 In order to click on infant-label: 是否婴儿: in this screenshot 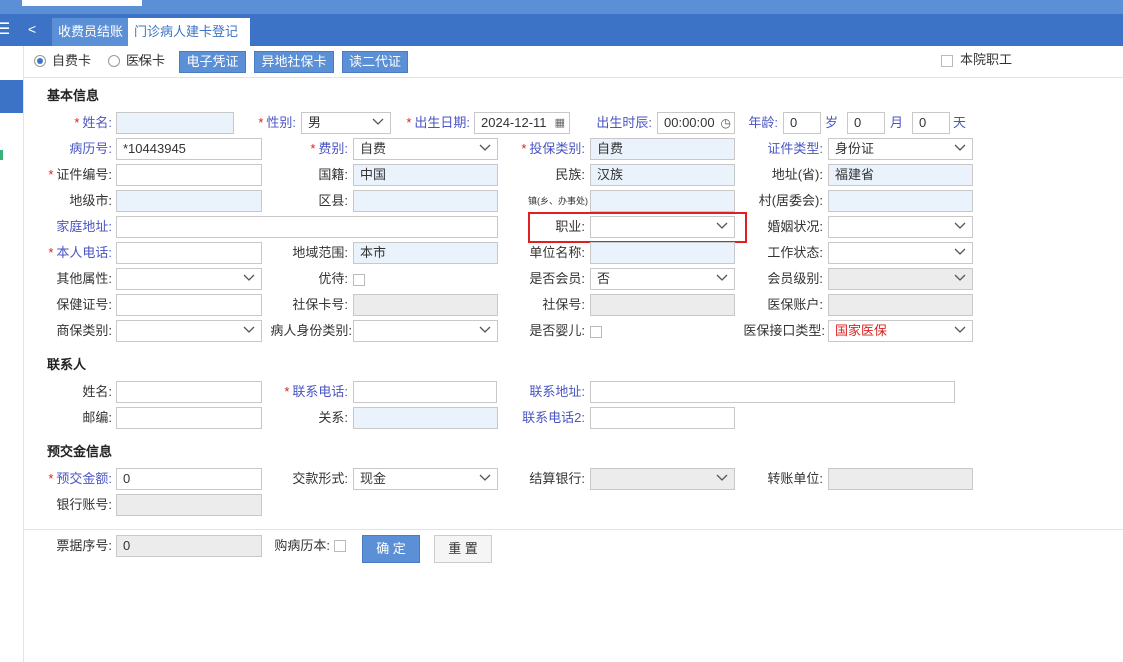, I will do `click(557, 330)`.